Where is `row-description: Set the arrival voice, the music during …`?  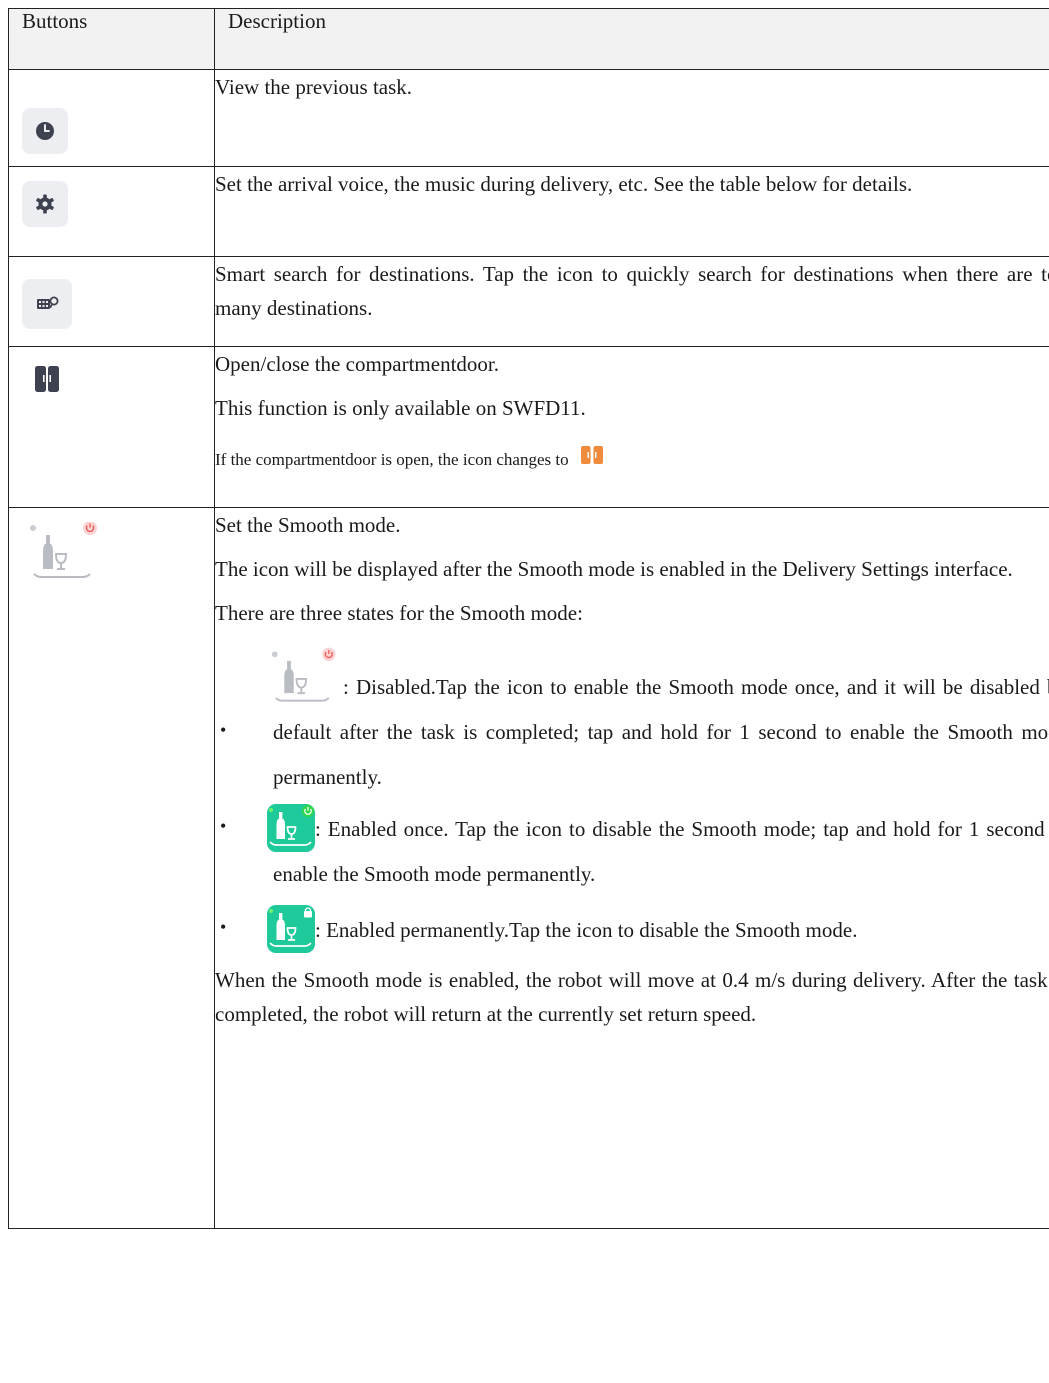
row-description: Set the arrival voice, the music during … is located at coordinates (564, 184).